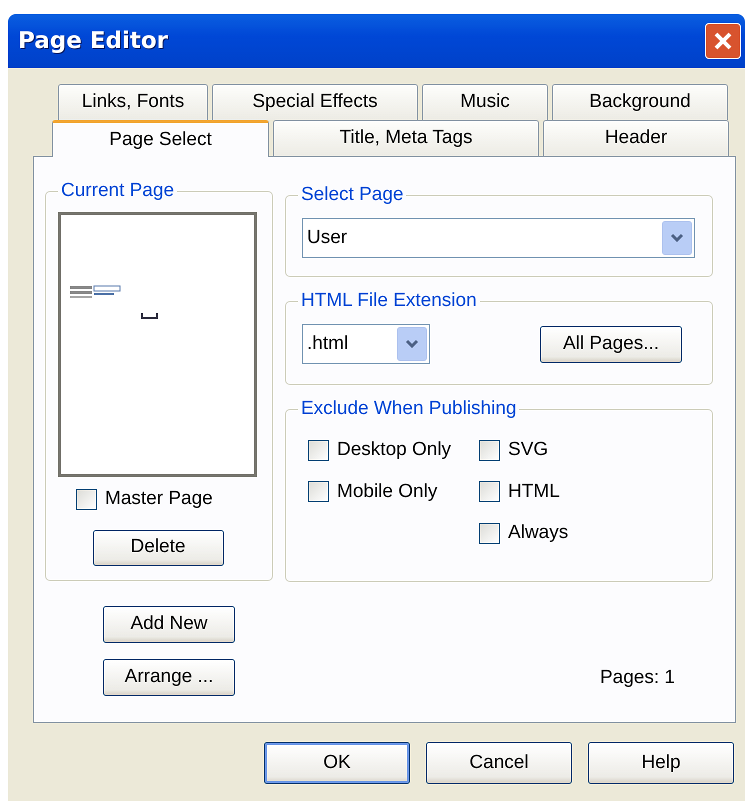 Image resolution: width=745 pixels, height=801 pixels. What do you see at coordinates (640, 102) in the screenshot?
I see `tab: Background` at bounding box center [640, 102].